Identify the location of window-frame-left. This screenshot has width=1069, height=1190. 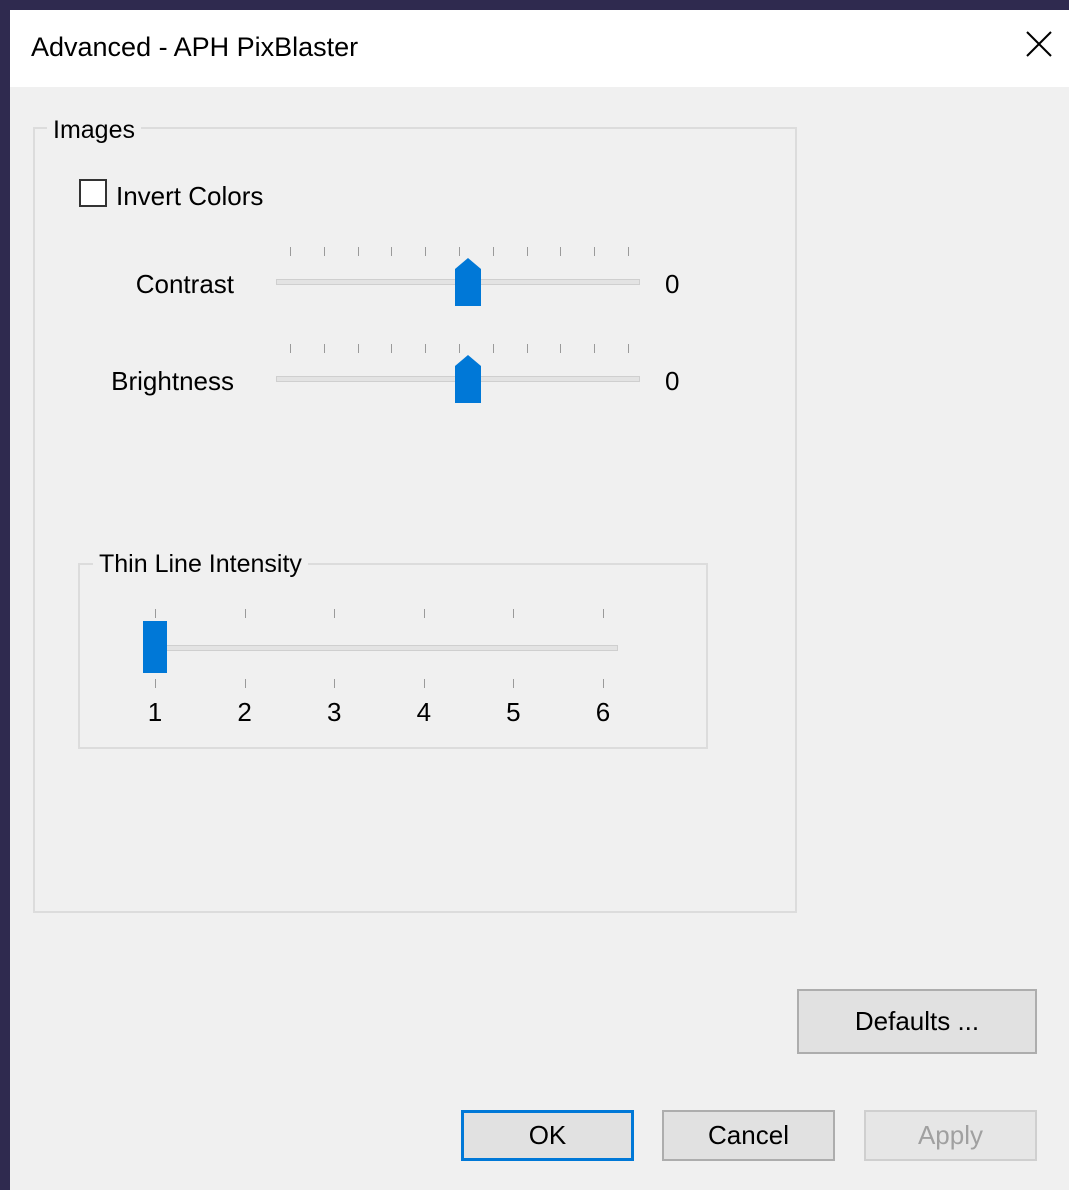
(5, 595).